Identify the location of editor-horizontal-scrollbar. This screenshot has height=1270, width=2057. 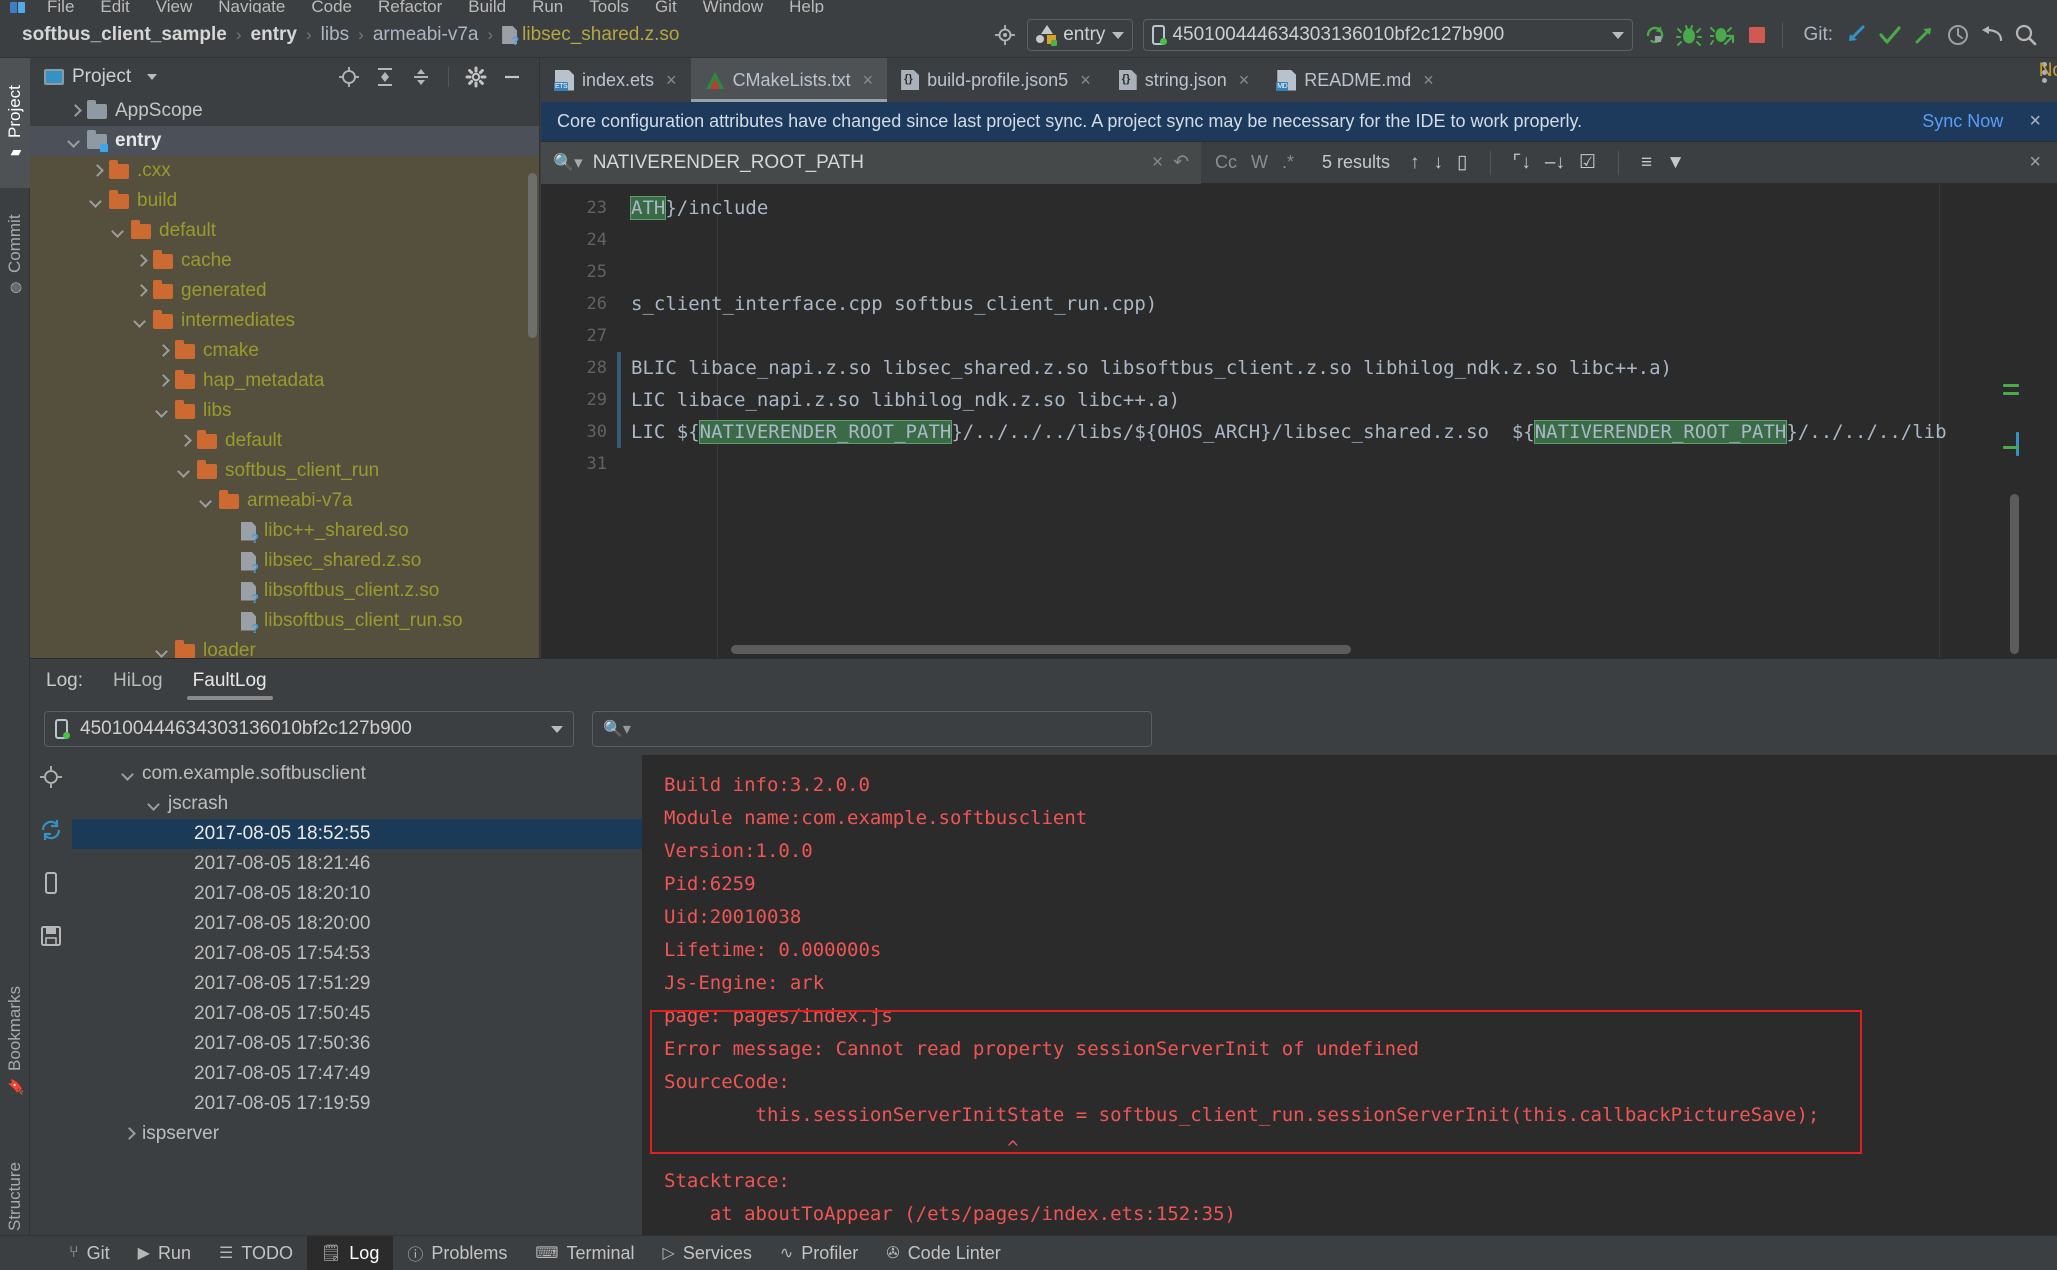
(1041, 649).